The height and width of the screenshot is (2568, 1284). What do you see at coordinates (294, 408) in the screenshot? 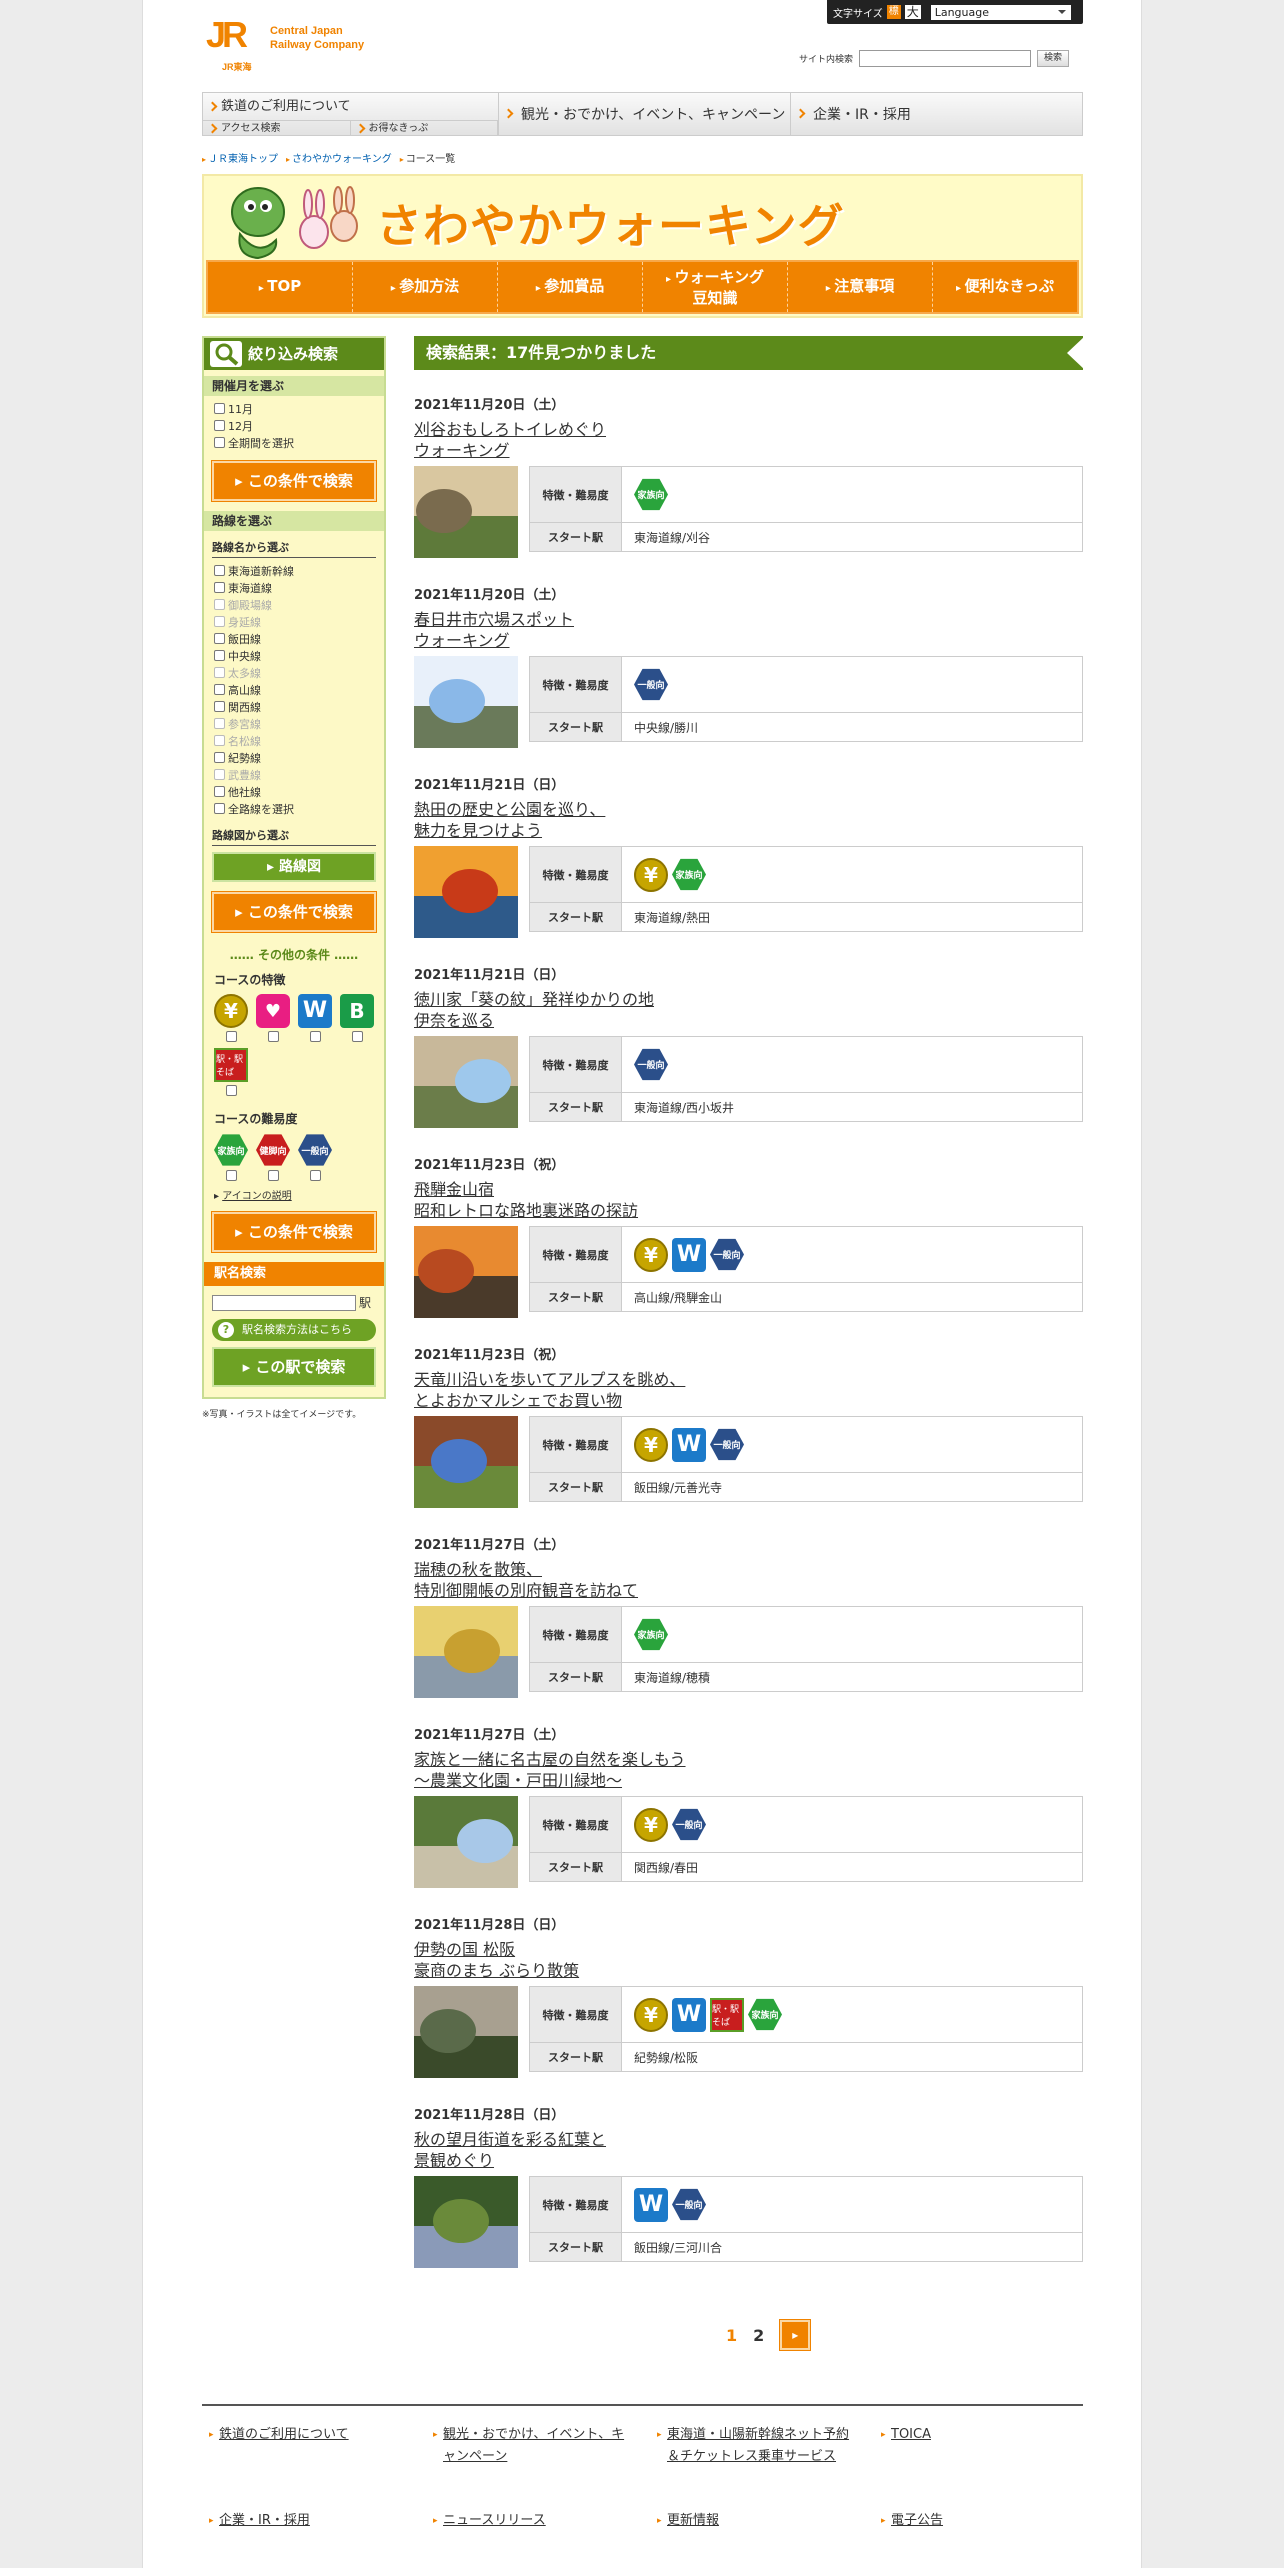
I see `month-checkbox-nov: 11月` at bounding box center [294, 408].